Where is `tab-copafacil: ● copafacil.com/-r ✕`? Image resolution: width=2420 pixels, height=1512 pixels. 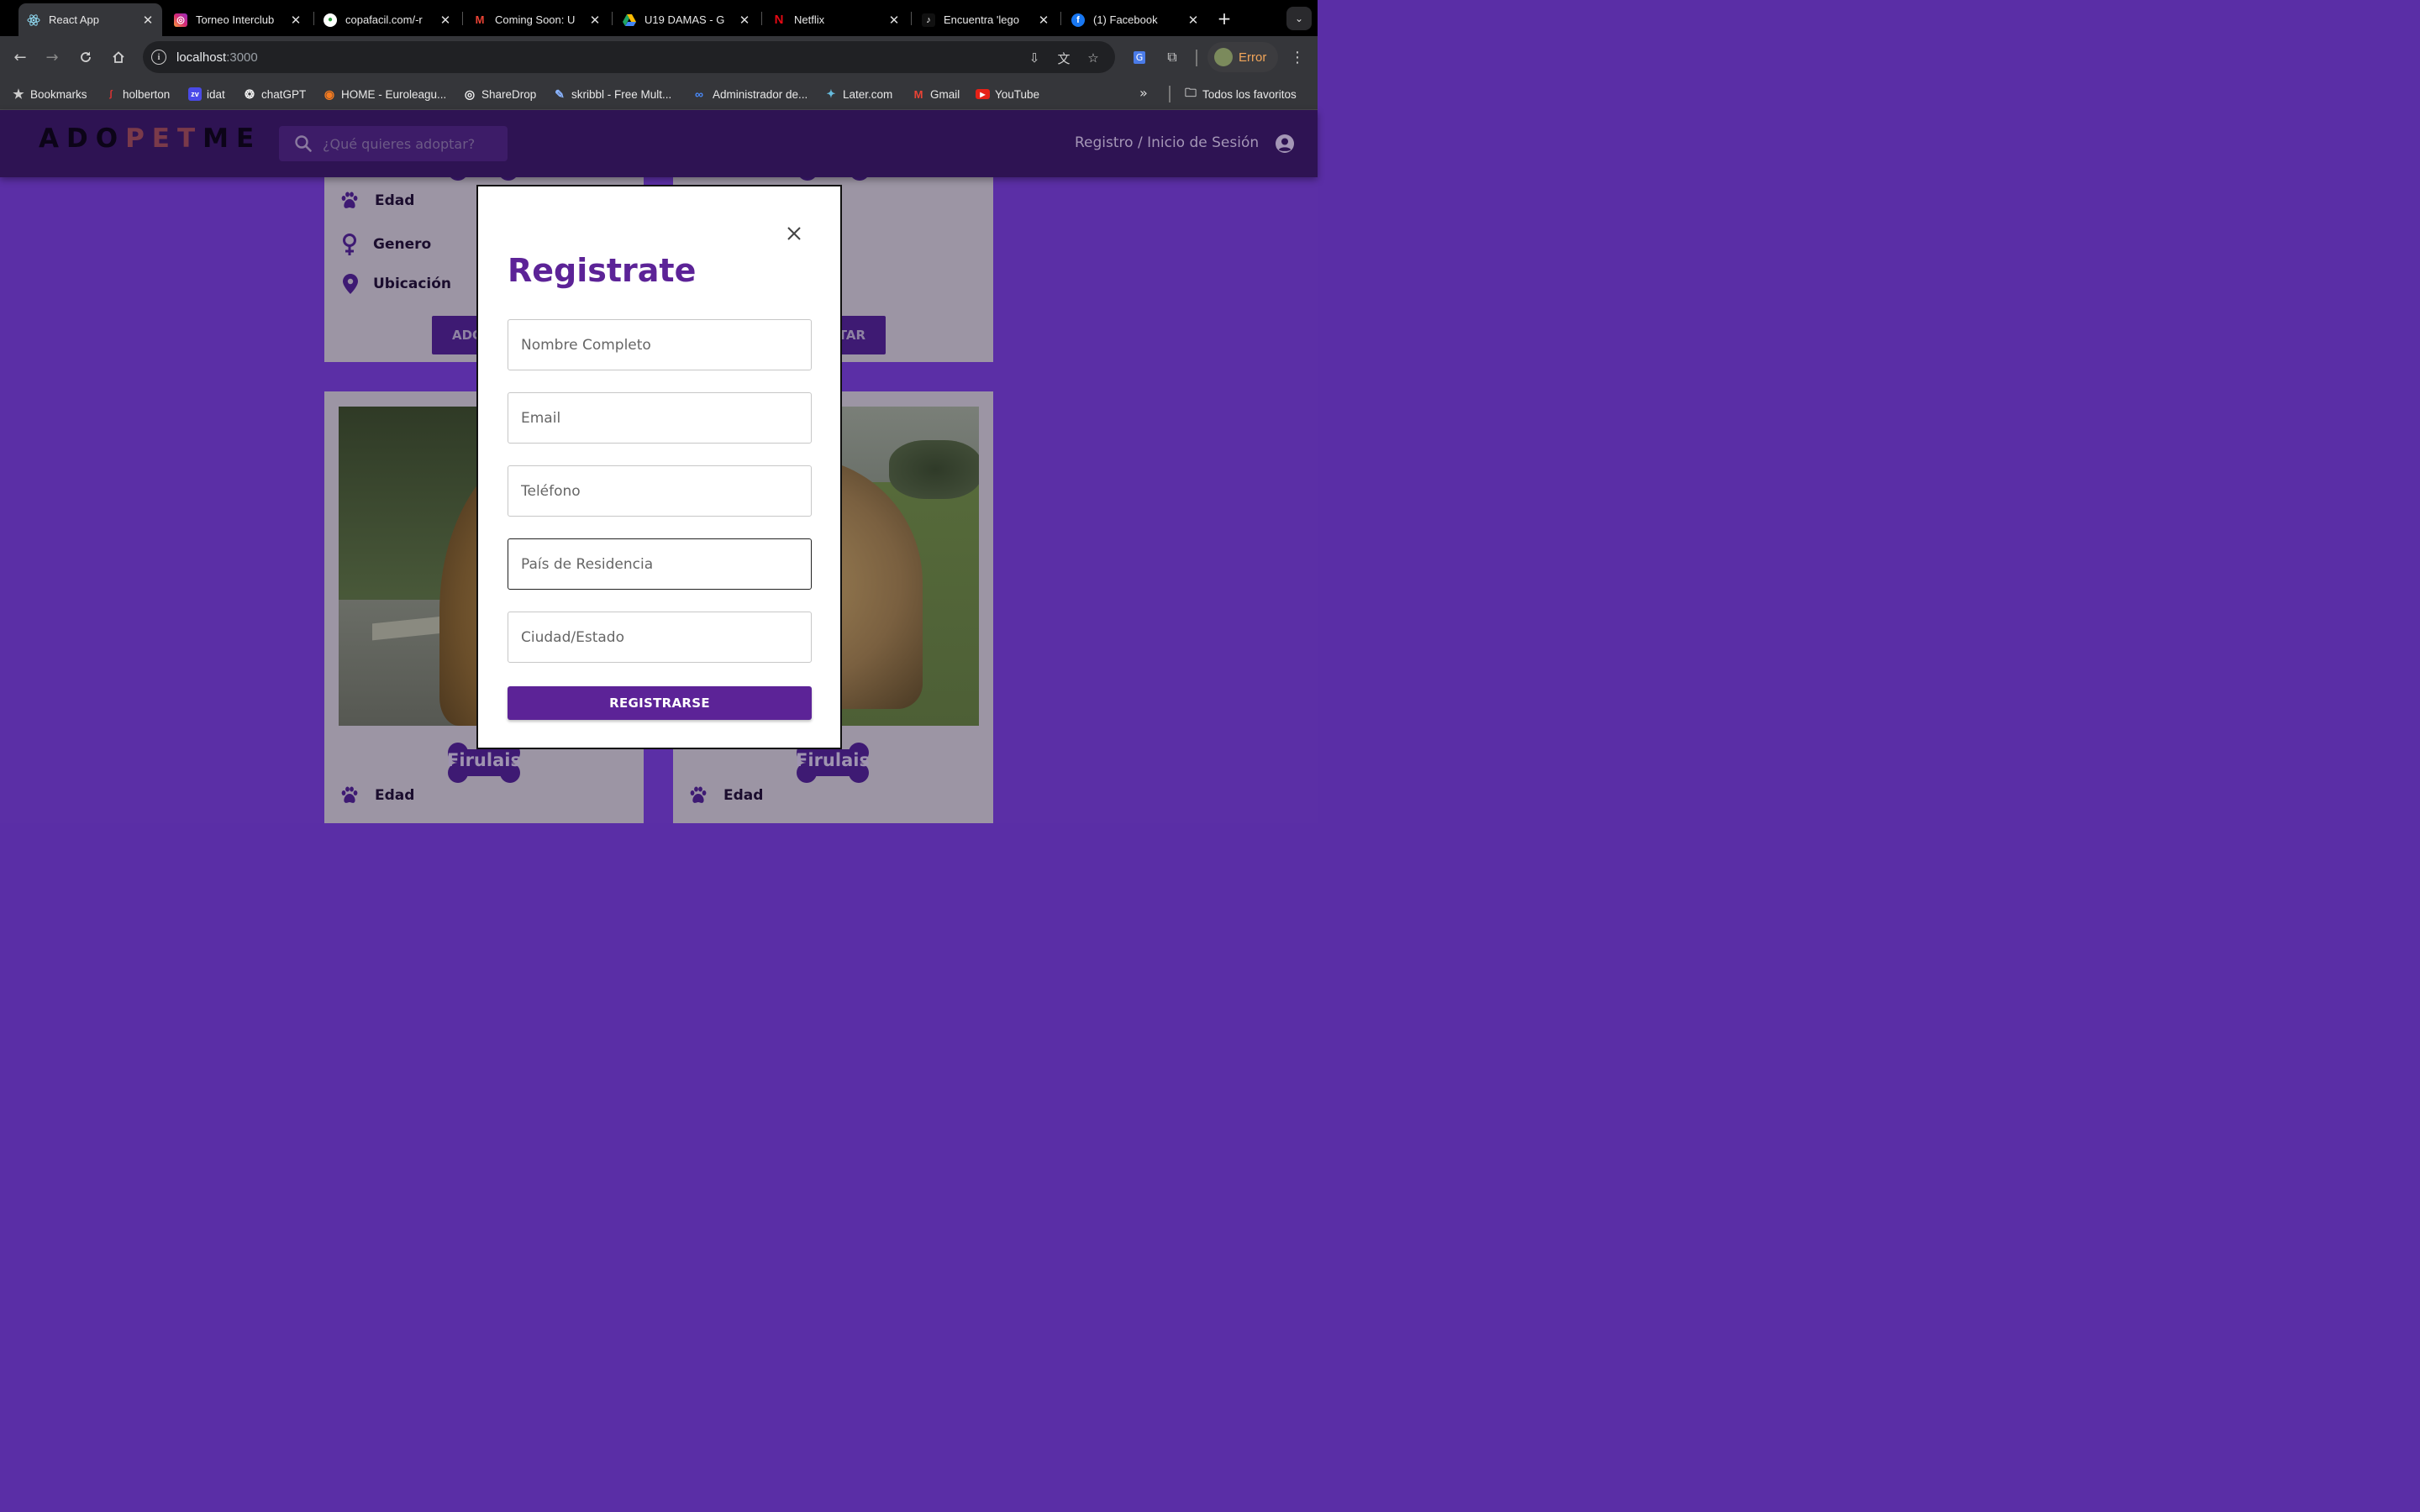 tab-copafacil: ● copafacil.com/-r ✕ is located at coordinates (387, 19).